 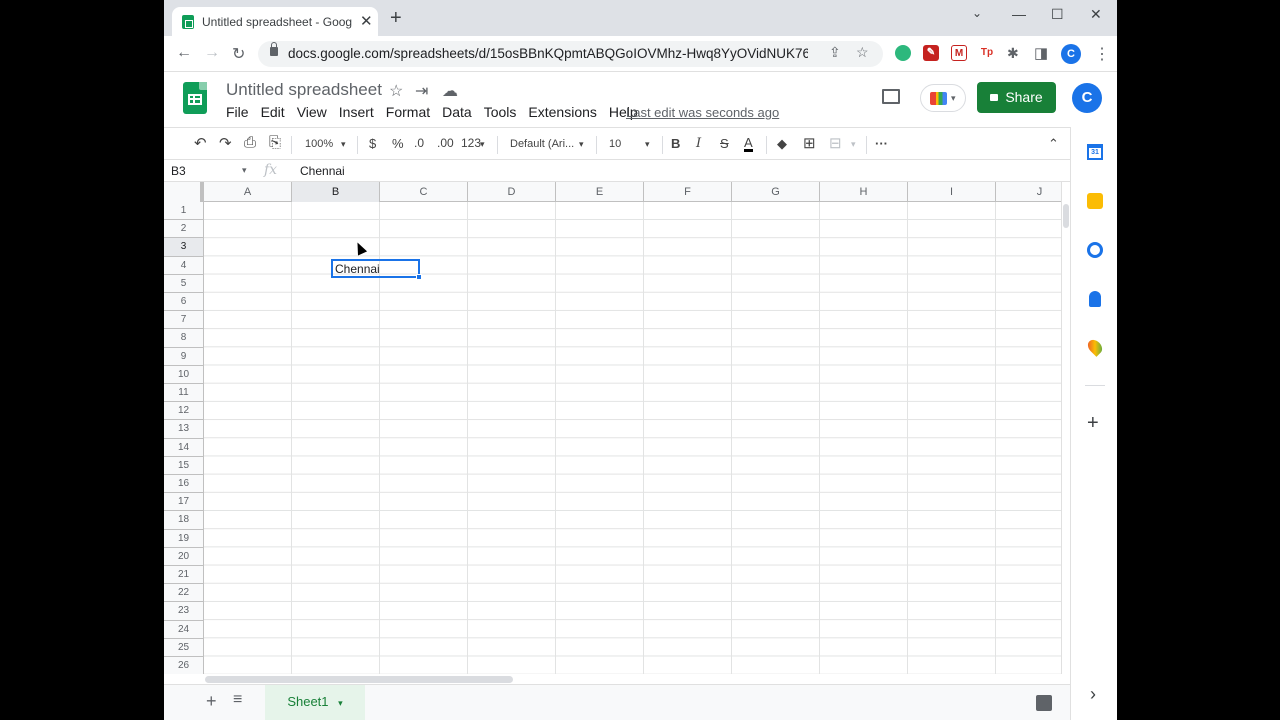 What do you see at coordinates (312, 113) in the screenshot?
I see `menu-view: View` at bounding box center [312, 113].